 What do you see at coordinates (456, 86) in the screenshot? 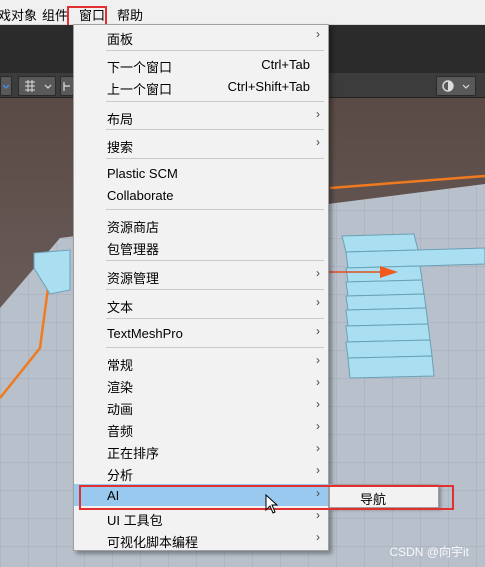
I see `gizmo-toggle-icon` at bounding box center [456, 86].